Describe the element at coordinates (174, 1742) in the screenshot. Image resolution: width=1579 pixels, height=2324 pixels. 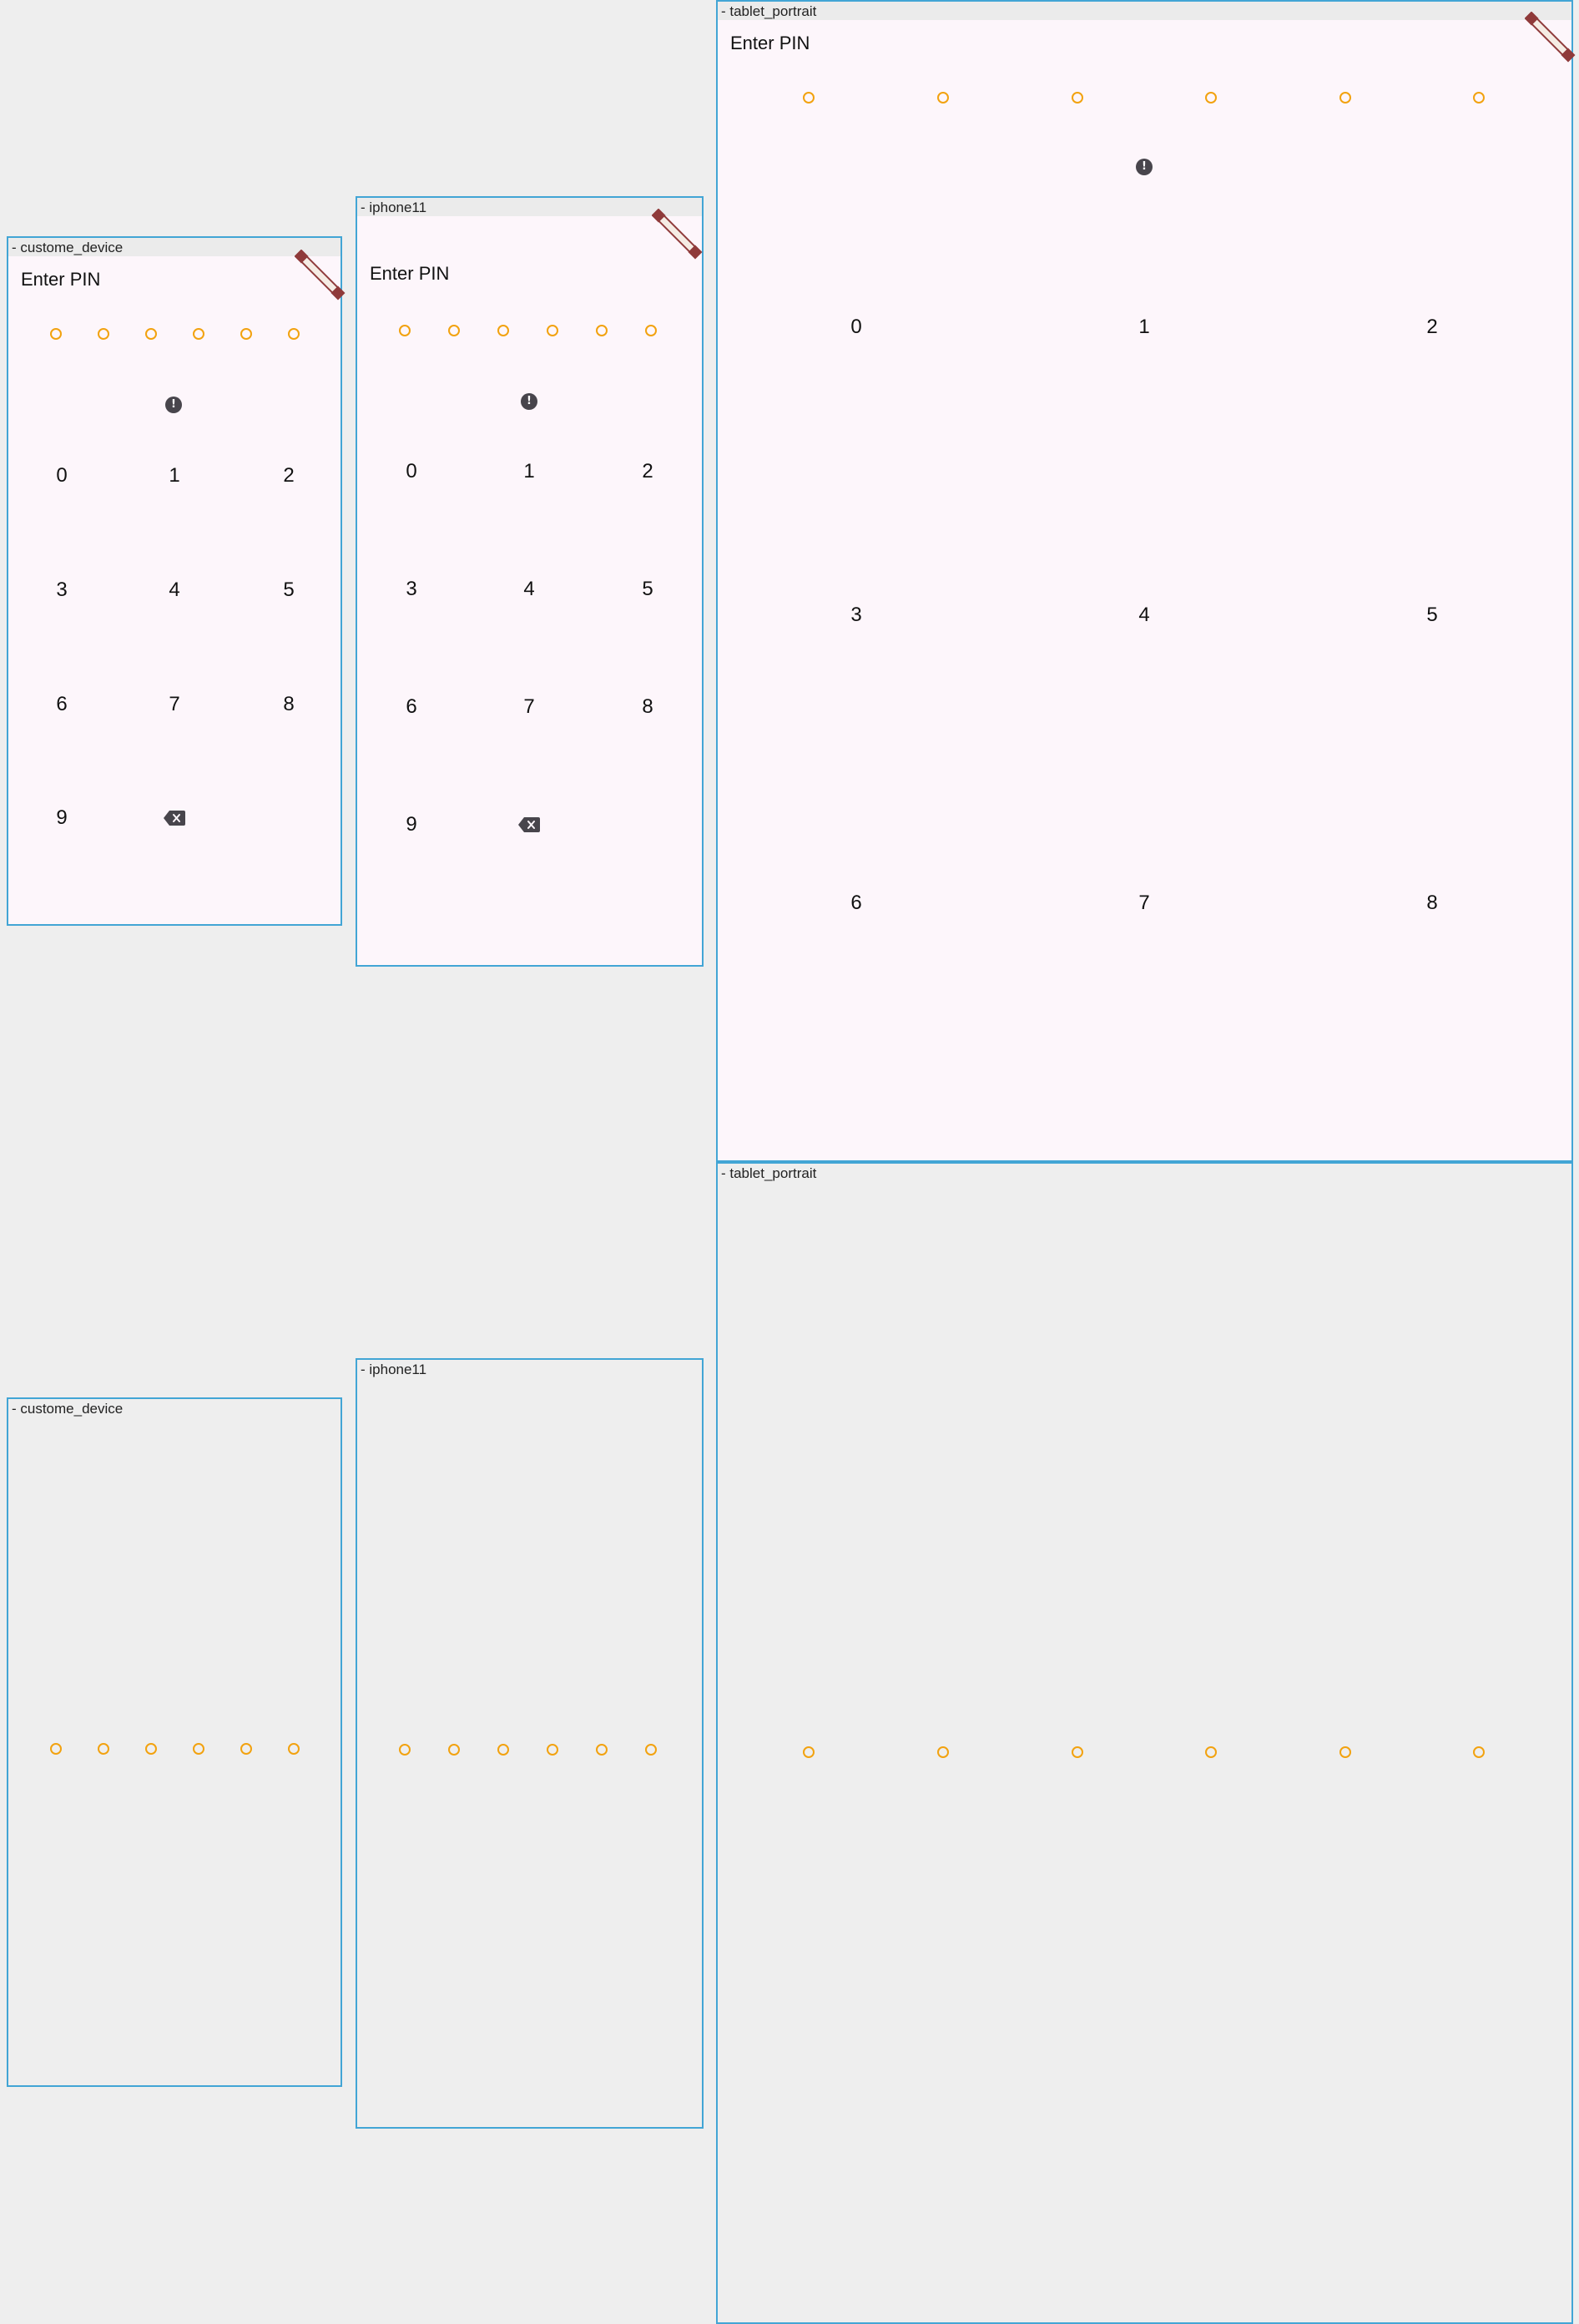
I see `device-frame-custome-device-loading: - custome_device` at that location.